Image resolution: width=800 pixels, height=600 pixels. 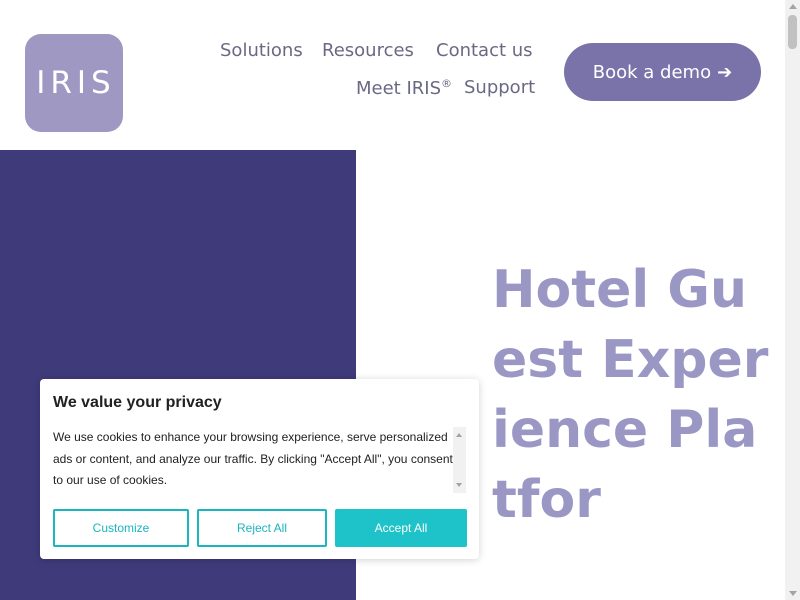 What do you see at coordinates (725, 72) in the screenshot?
I see `arrow-right-icon: ➔` at bounding box center [725, 72].